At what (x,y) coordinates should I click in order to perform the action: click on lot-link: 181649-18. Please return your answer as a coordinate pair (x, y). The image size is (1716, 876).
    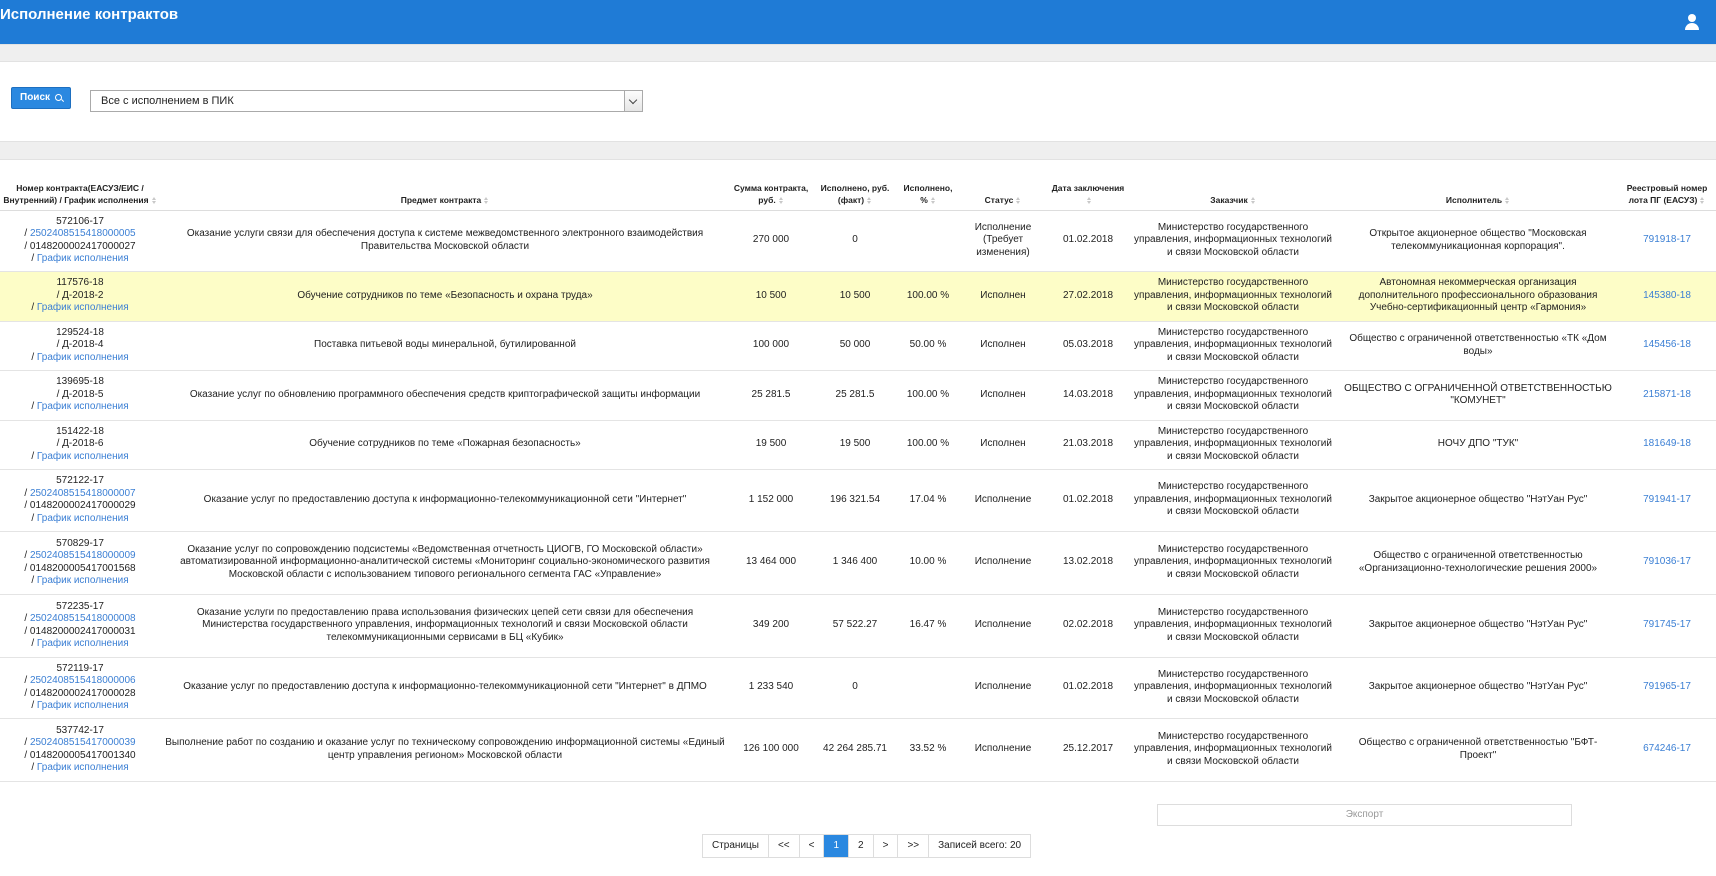
    Looking at the image, I should click on (1667, 443).